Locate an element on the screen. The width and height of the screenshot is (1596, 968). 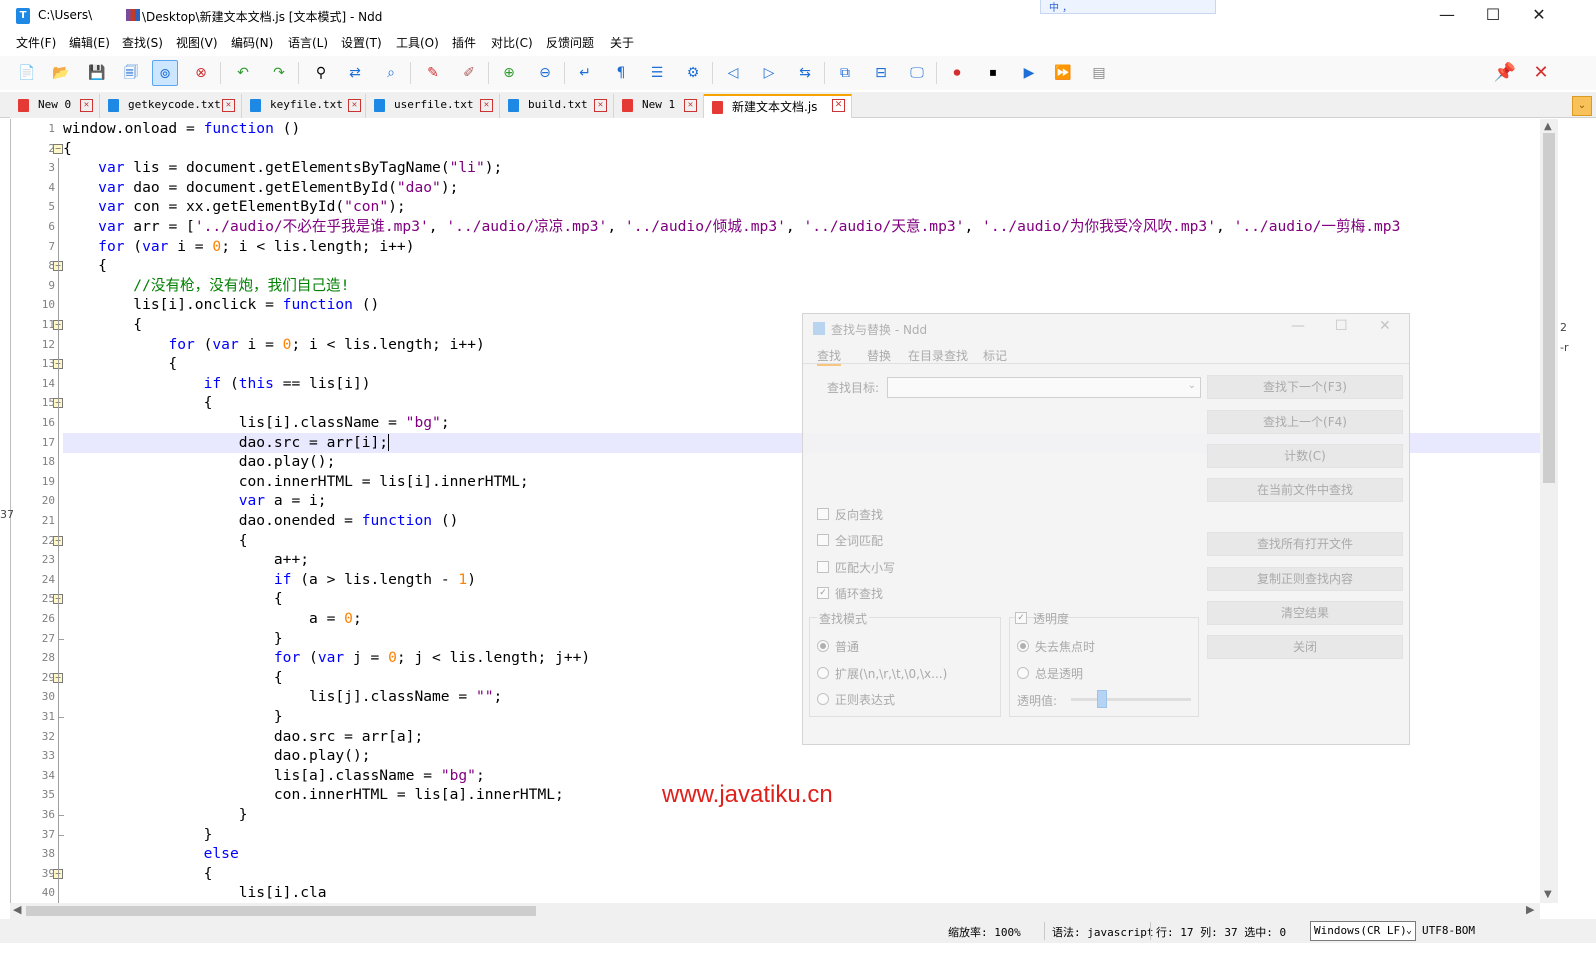
record-macro-icon: ⏺ is located at coordinates (957, 73).